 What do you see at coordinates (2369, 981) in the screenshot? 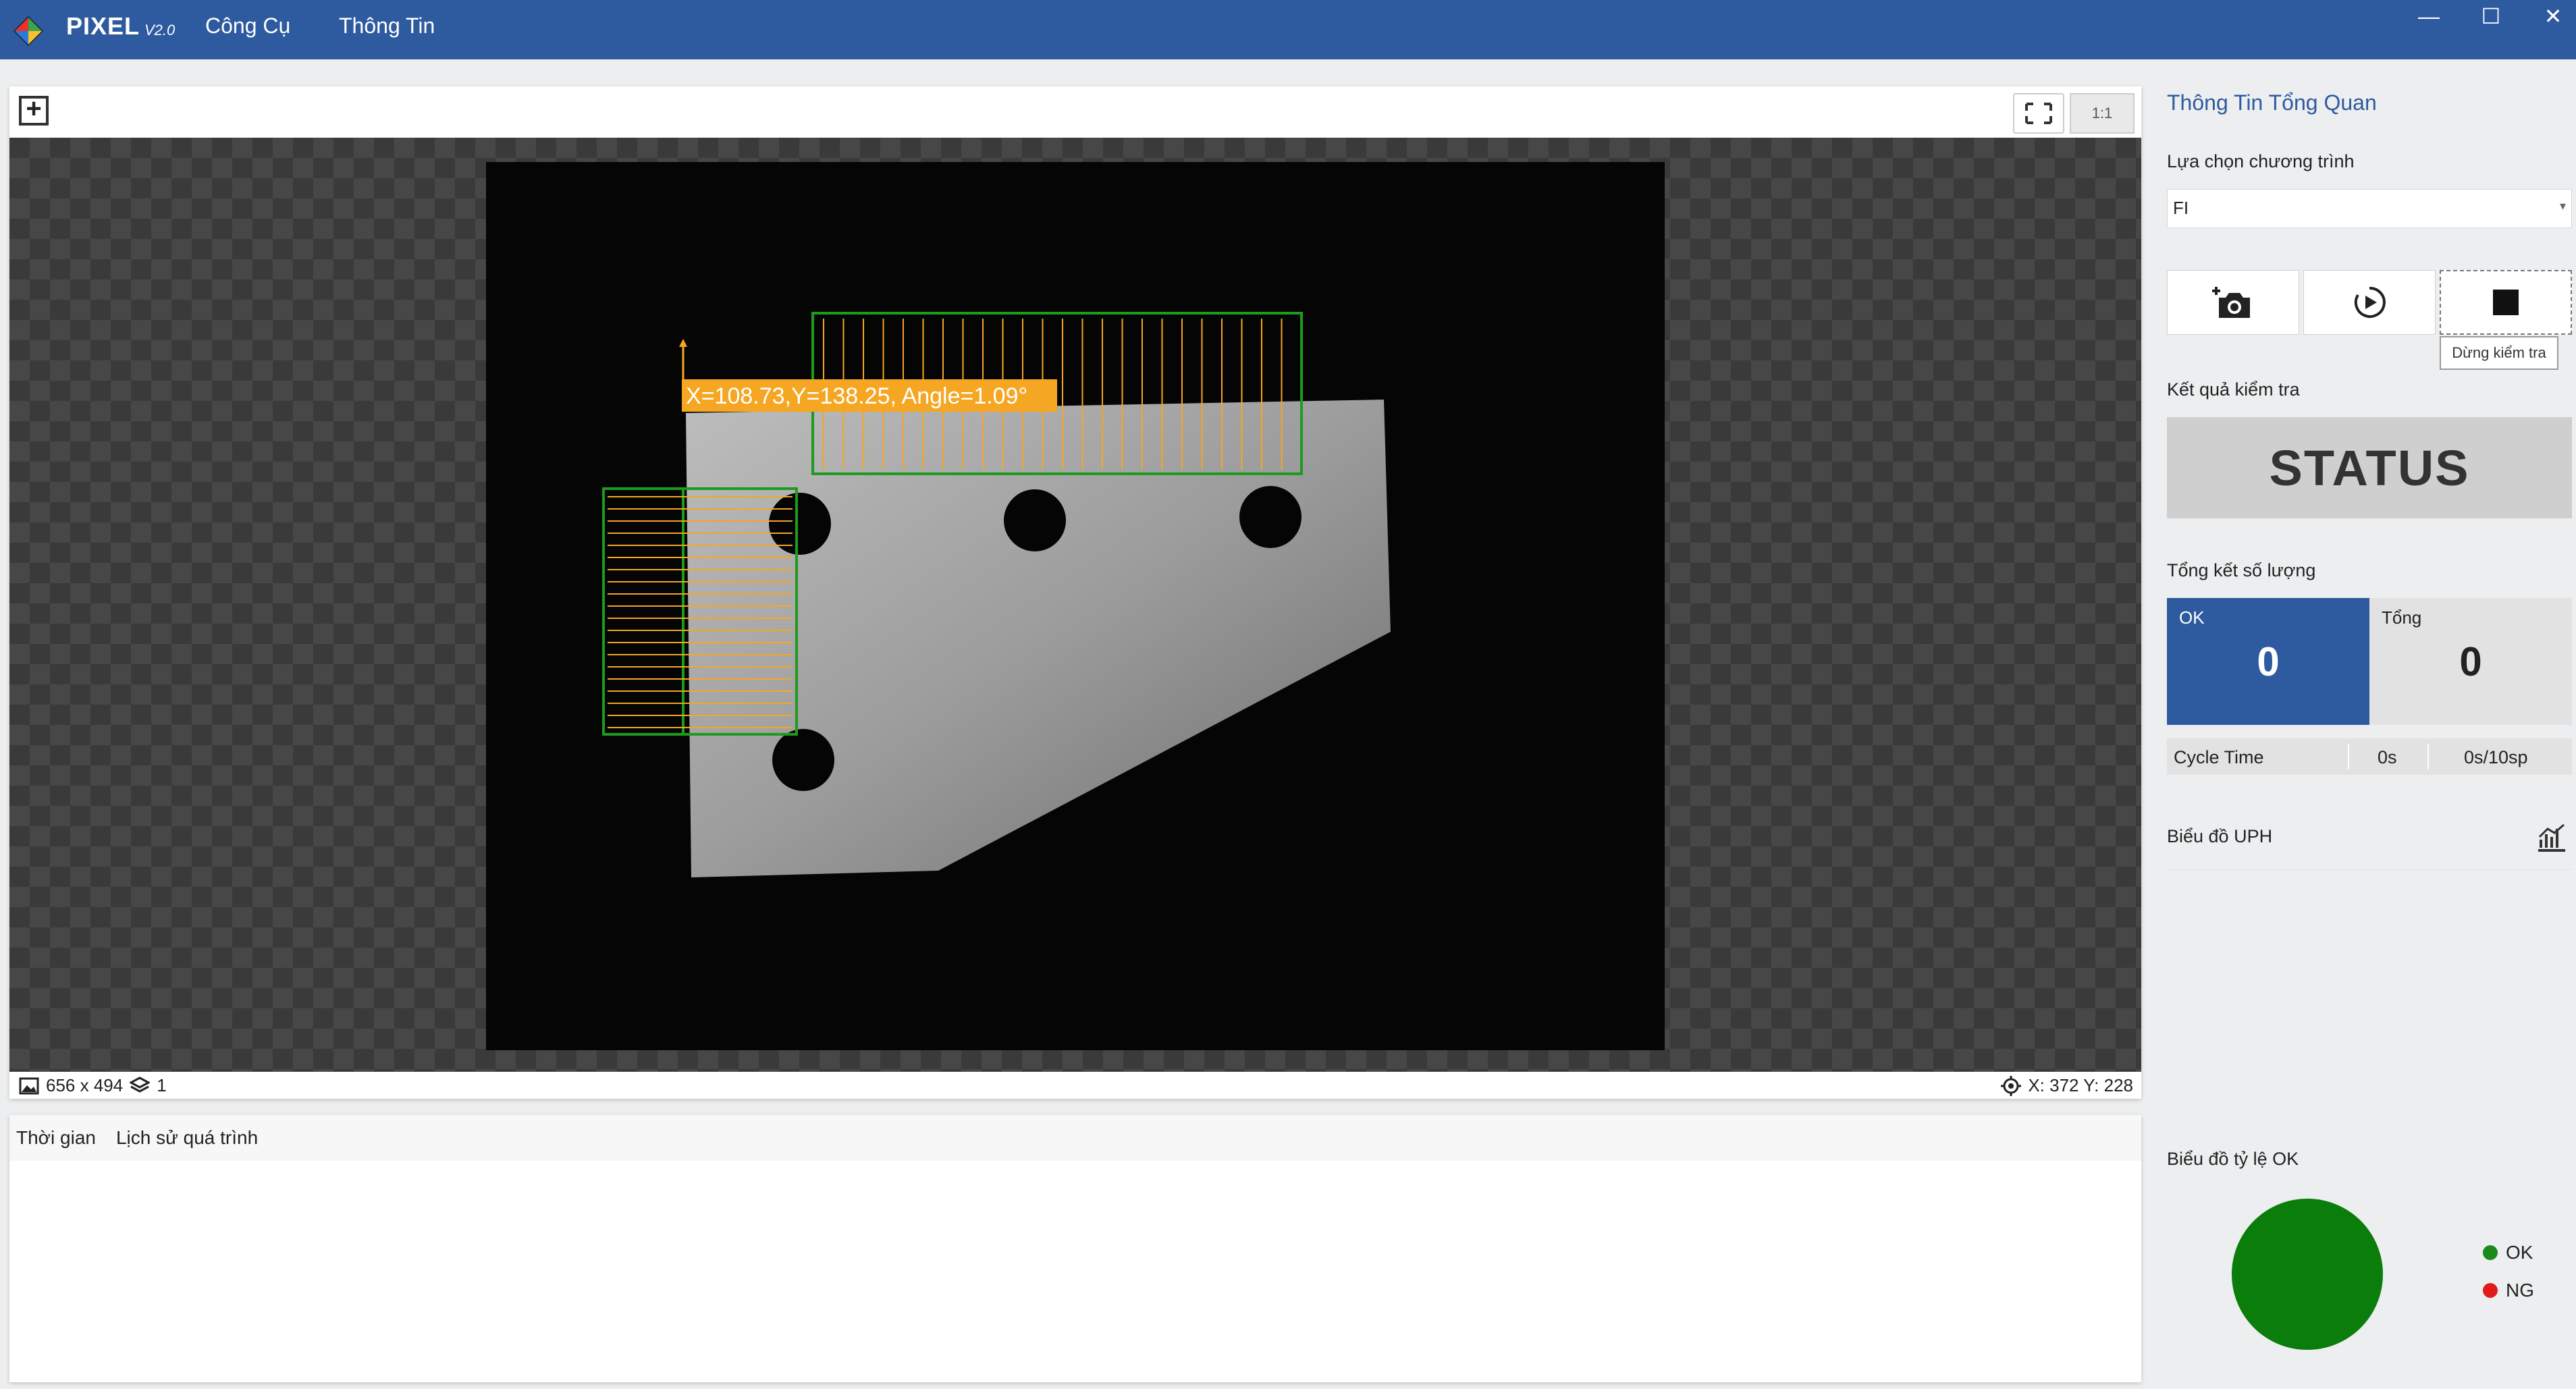
I see `uph-chart` at bounding box center [2369, 981].